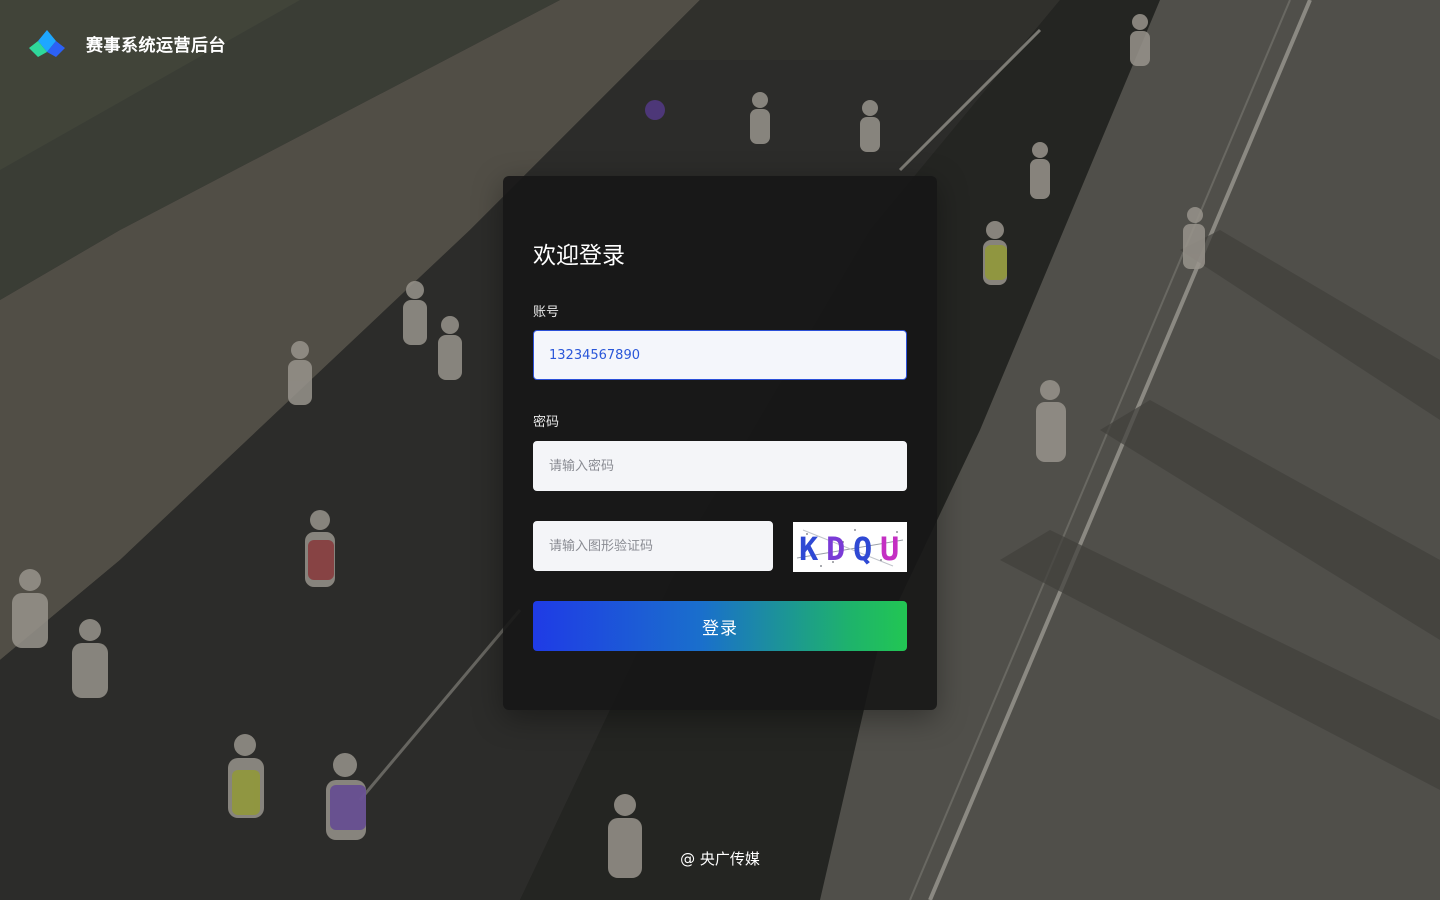 The height and width of the screenshot is (900, 1440). Describe the element at coordinates (653, 546) in the screenshot. I see `captcha-input` at that location.